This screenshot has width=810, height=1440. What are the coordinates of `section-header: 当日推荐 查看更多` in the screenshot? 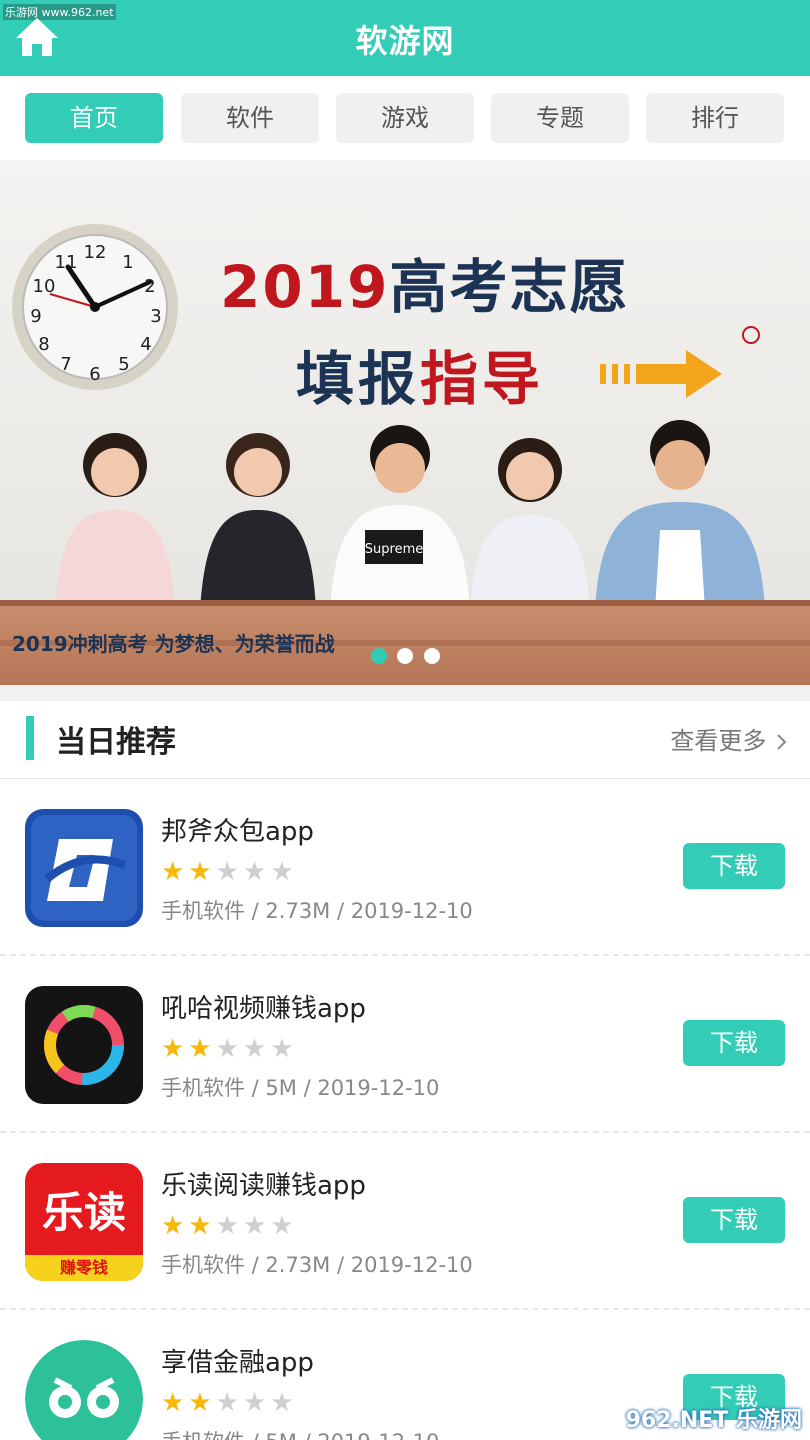 It's located at (405, 740).